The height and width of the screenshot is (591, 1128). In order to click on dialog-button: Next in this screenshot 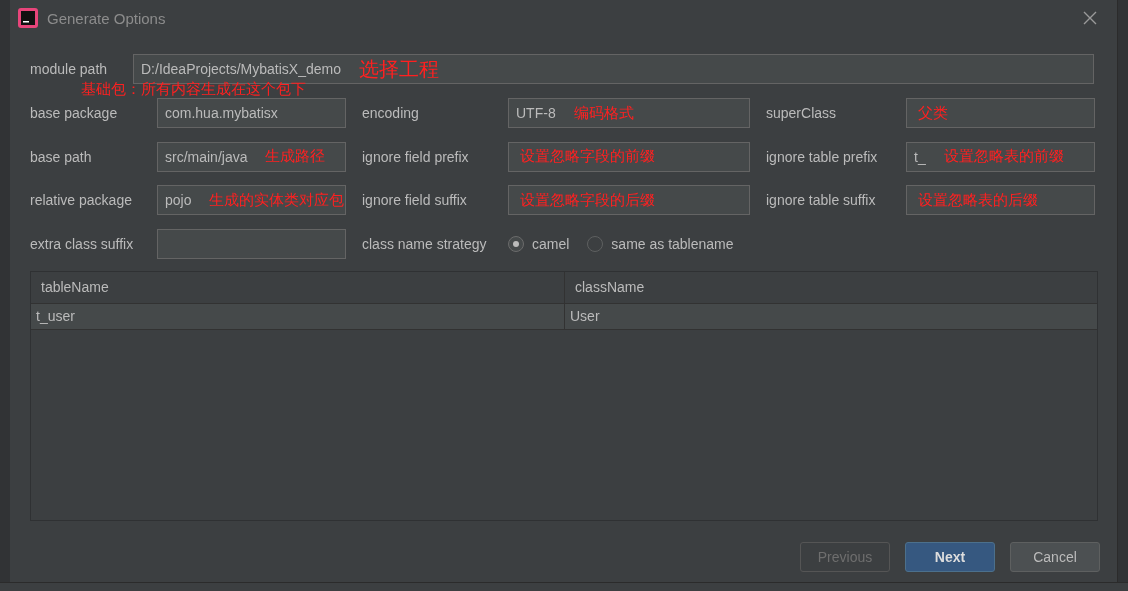, I will do `click(950, 556)`.